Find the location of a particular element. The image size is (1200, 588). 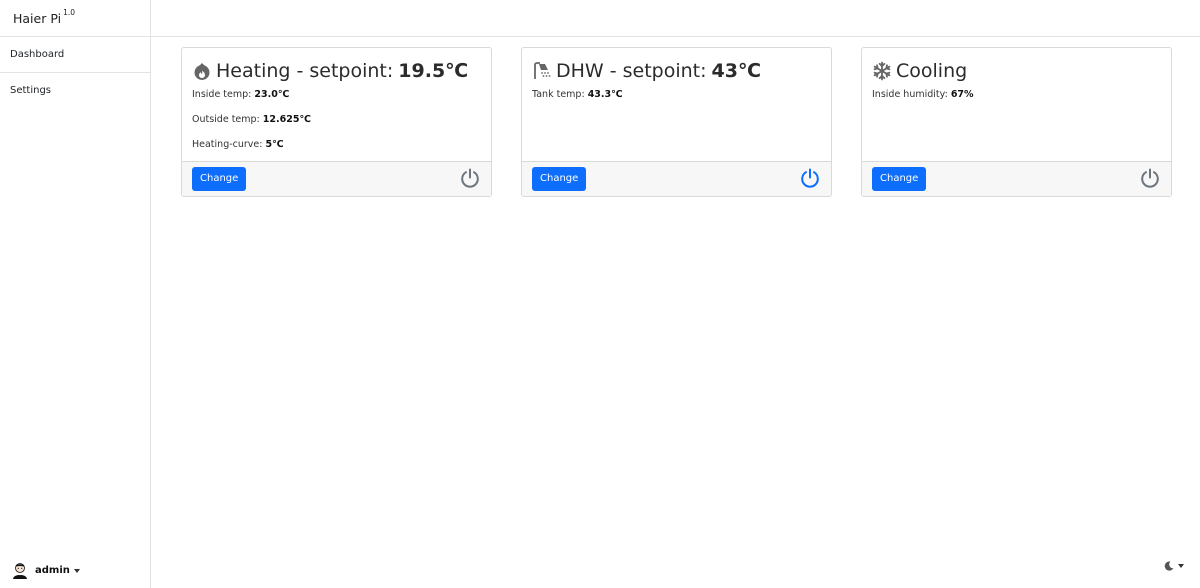

avatar is located at coordinates (20, 571).